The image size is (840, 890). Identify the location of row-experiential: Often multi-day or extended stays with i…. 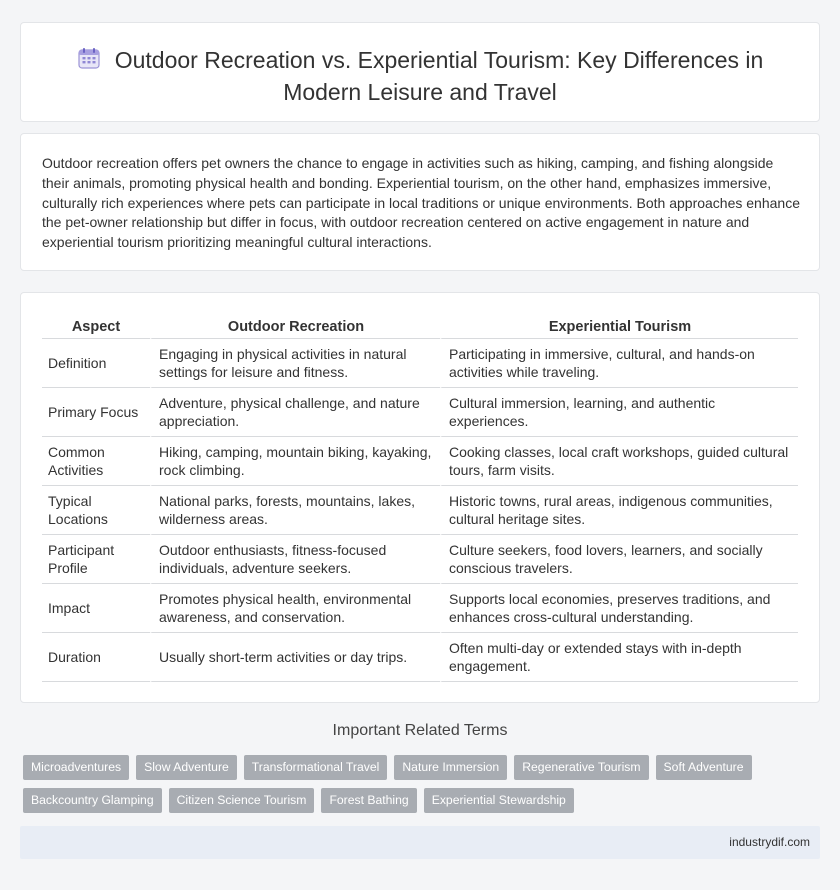
(619, 657).